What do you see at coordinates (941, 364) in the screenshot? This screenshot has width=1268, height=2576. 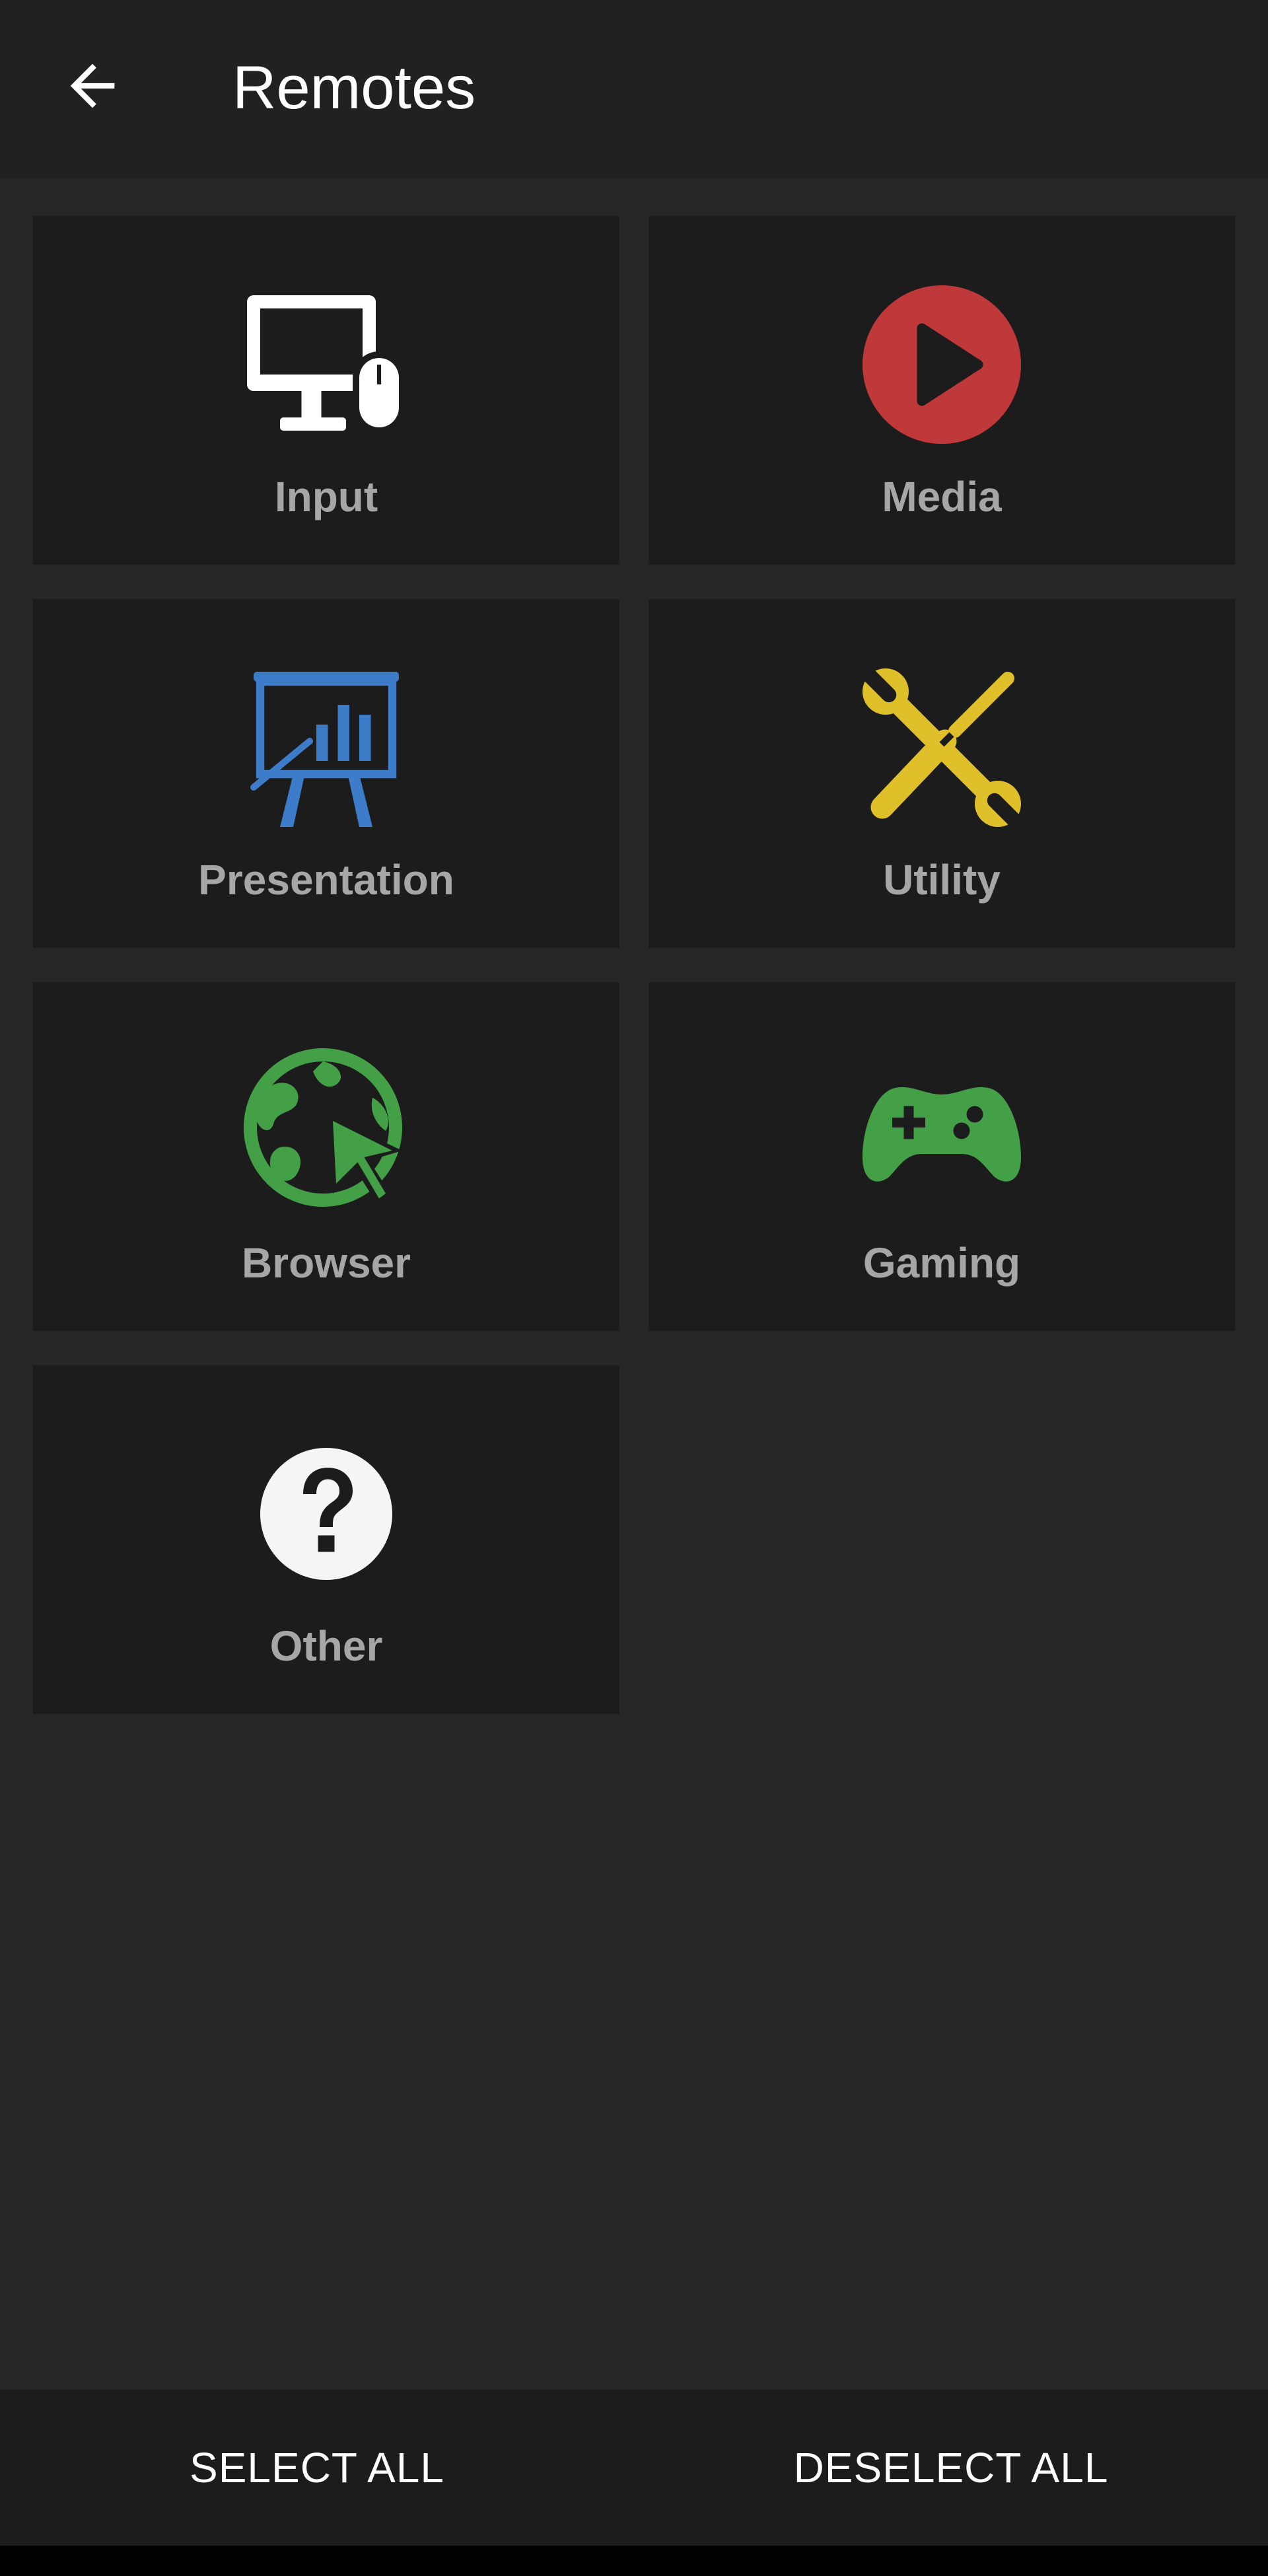 I see `play-circle-icon` at bounding box center [941, 364].